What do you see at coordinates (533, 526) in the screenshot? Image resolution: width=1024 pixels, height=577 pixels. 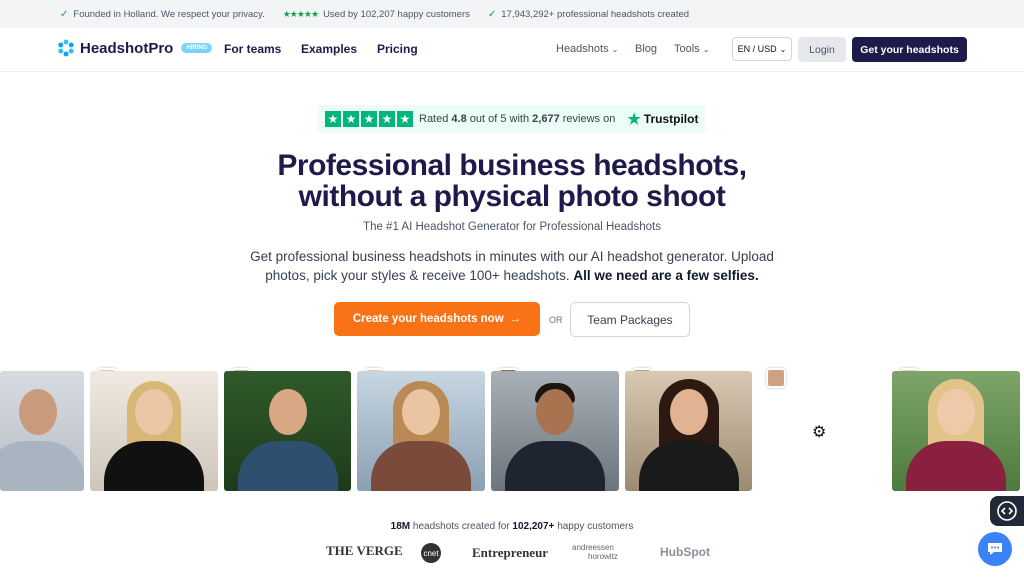 I see `stat-customers: 102,207+` at bounding box center [533, 526].